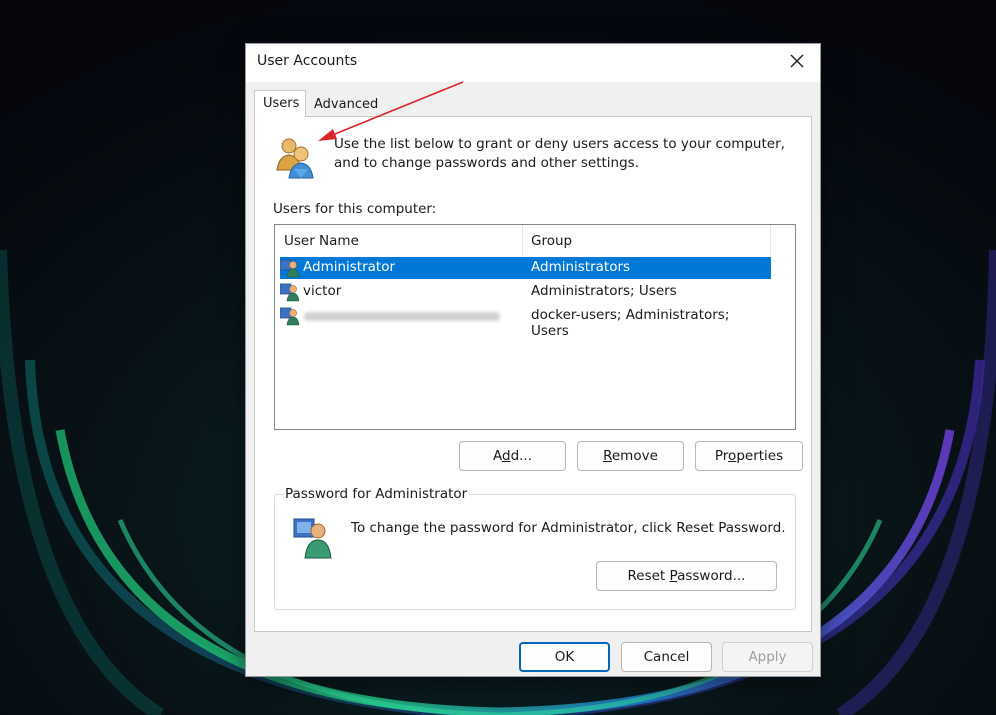 The width and height of the screenshot is (996, 715). I want to click on user-group: docker-users; Administrators; Users, so click(630, 323).